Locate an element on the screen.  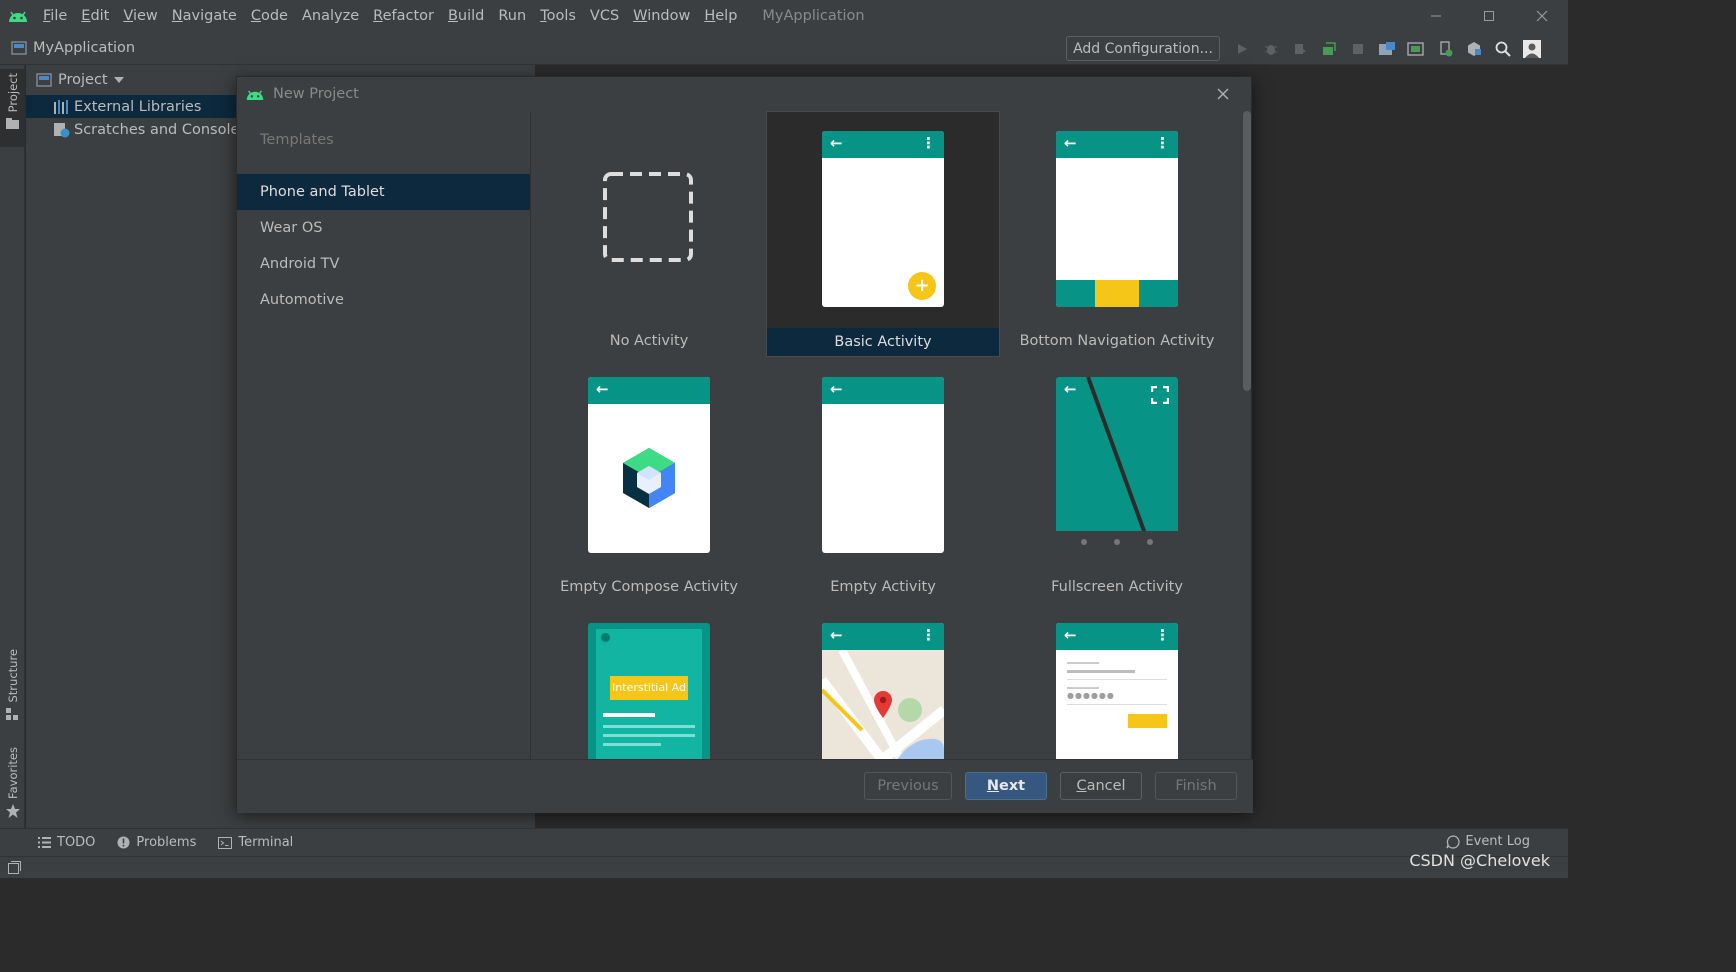
apply-changes-icon is located at coordinates (1329, 48).